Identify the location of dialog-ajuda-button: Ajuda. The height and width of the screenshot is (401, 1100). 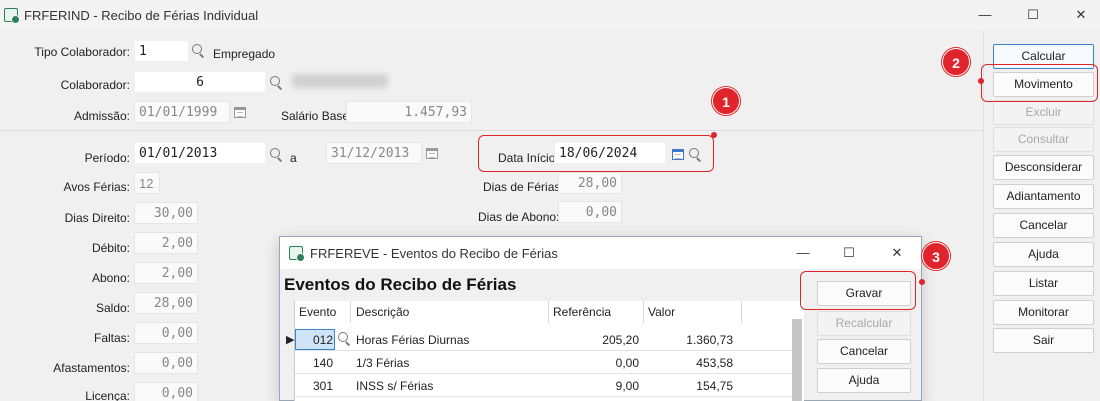
(864, 380).